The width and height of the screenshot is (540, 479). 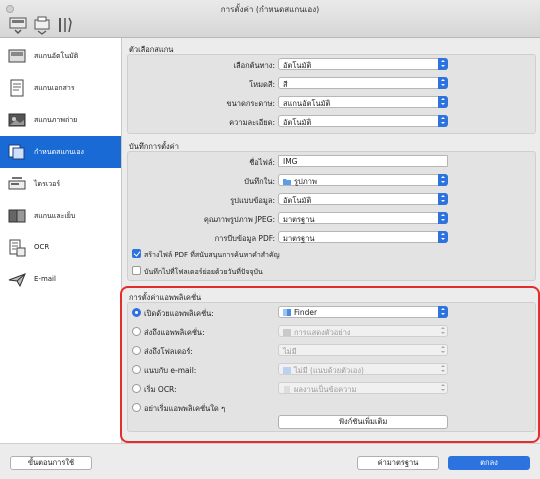 I want to click on sidebar-item-label: สแกนและเย็บ, so click(x=55, y=216).